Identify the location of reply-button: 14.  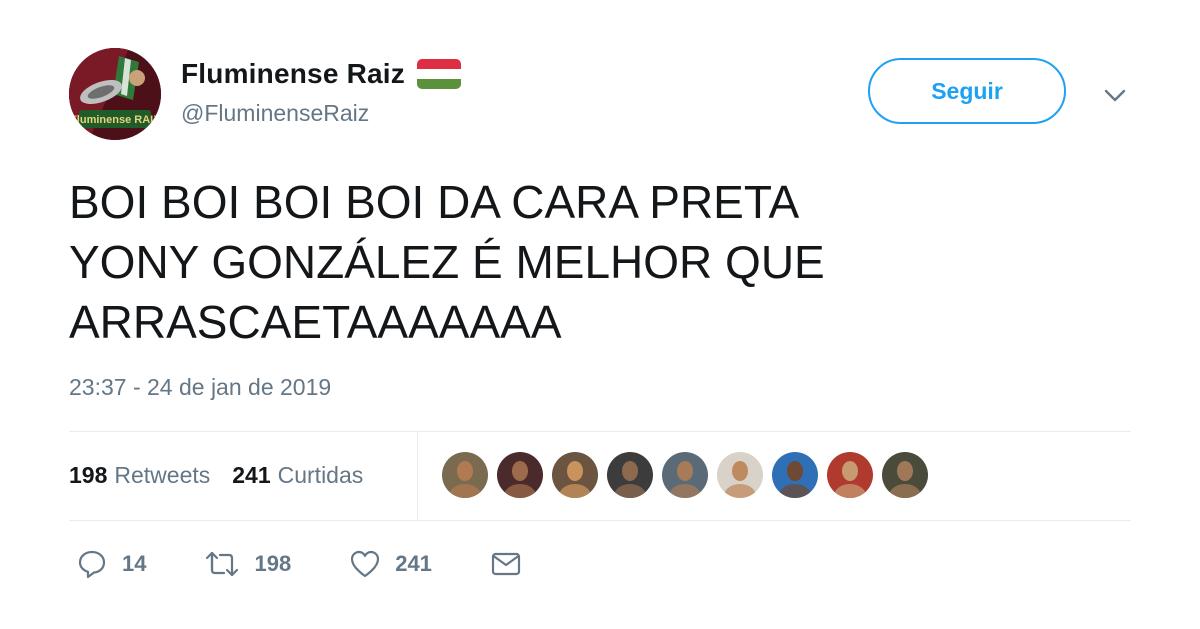
(111, 564).